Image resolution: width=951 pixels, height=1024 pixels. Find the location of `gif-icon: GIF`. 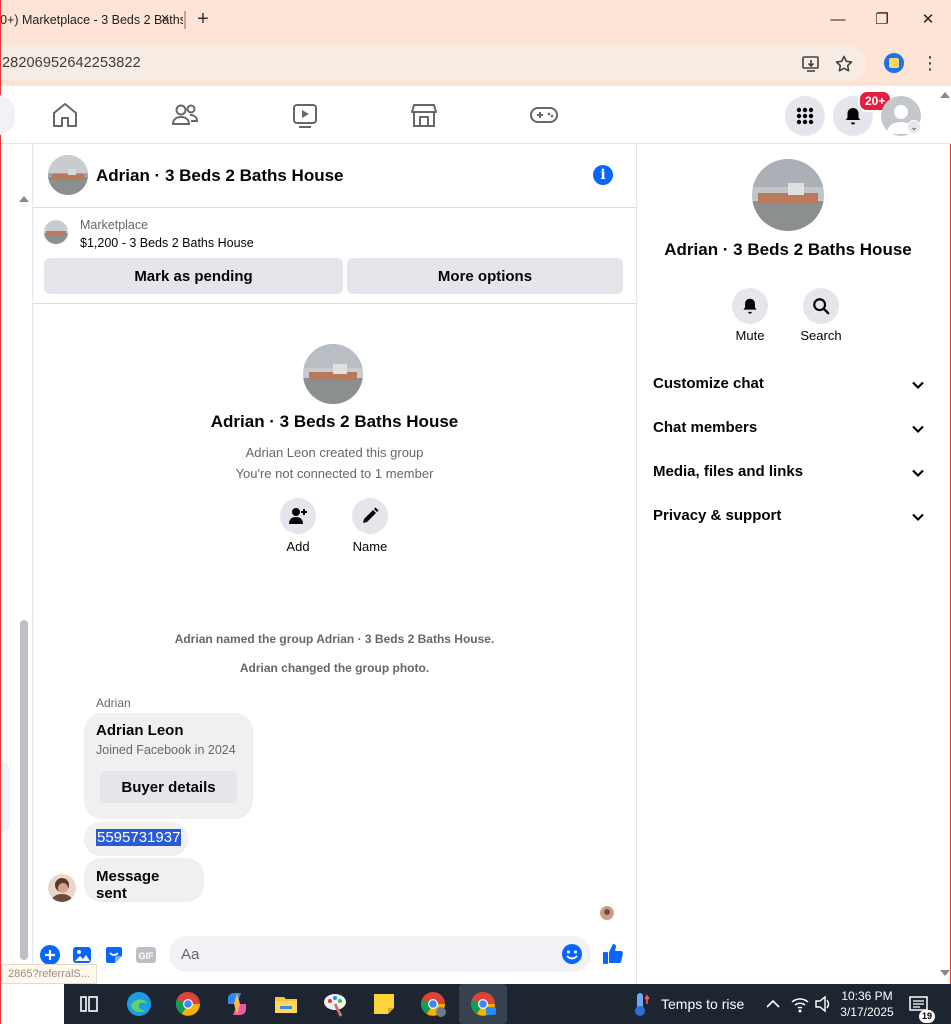

gif-icon: GIF is located at coordinates (146, 955).